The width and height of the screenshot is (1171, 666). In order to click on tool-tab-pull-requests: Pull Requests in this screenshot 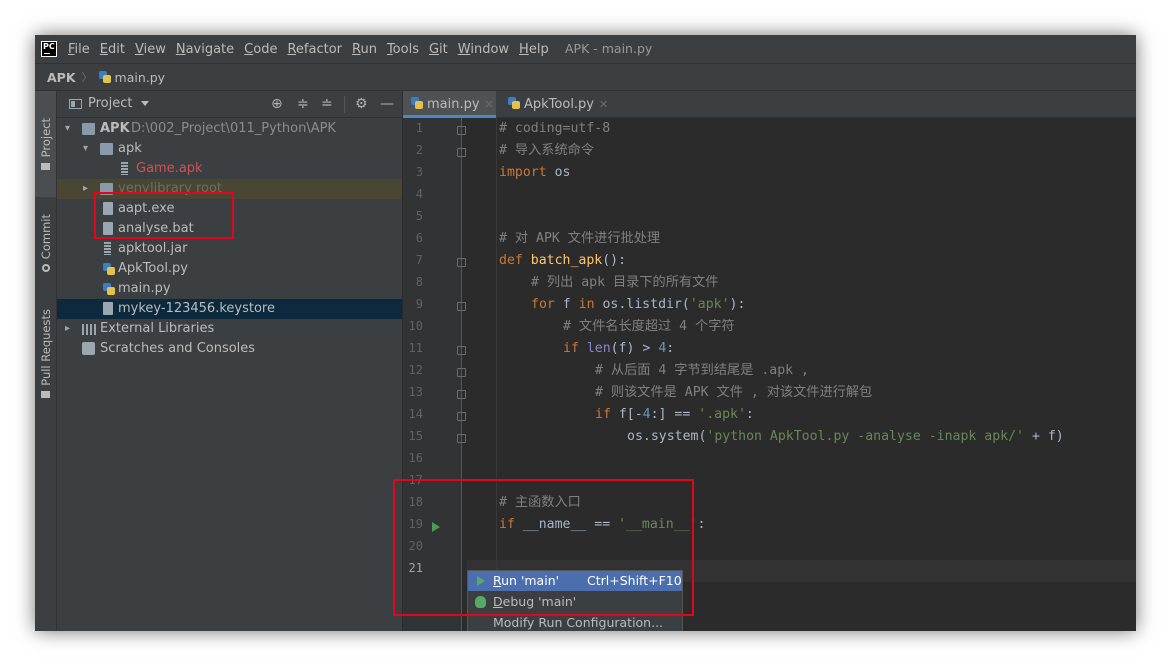, I will do `click(45, 353)`.